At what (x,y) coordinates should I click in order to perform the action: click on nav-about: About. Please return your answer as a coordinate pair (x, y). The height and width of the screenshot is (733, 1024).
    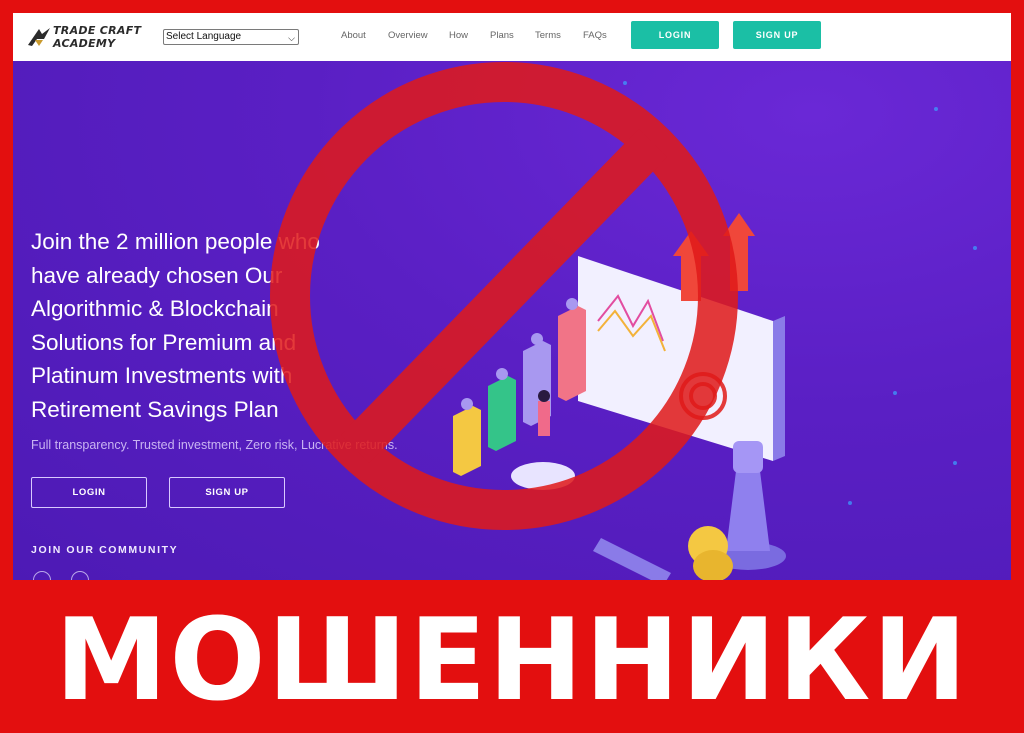
    Looking at the image, I should click on (353, 35).